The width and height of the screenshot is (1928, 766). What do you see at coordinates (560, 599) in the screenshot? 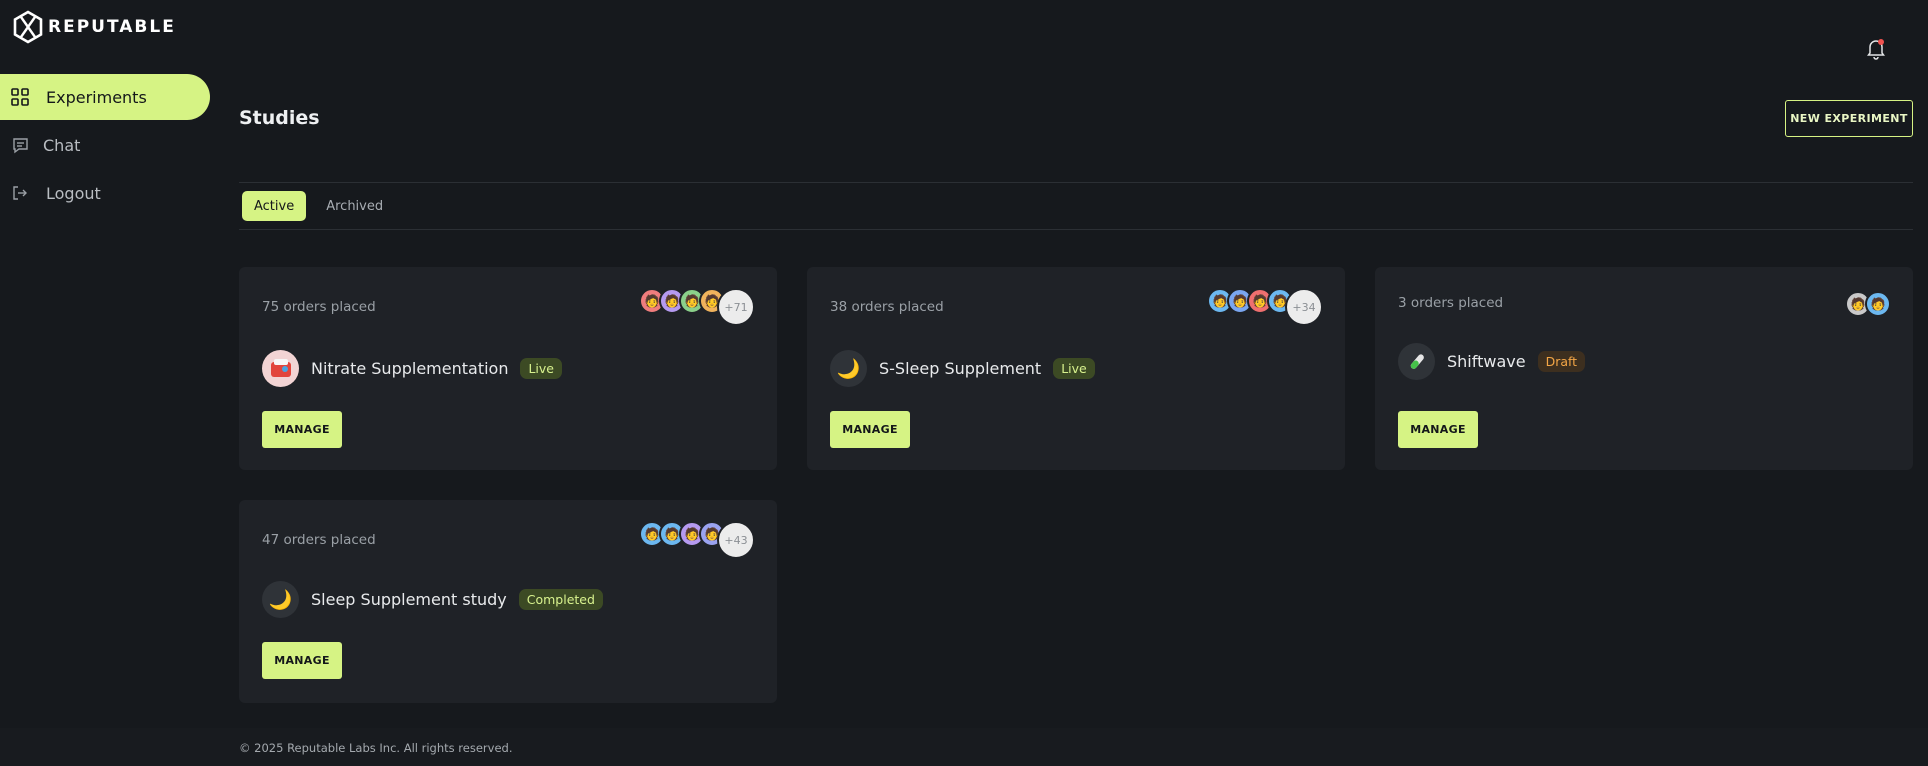
I see `status-badge: Completed` at bounding box center [560, 599].